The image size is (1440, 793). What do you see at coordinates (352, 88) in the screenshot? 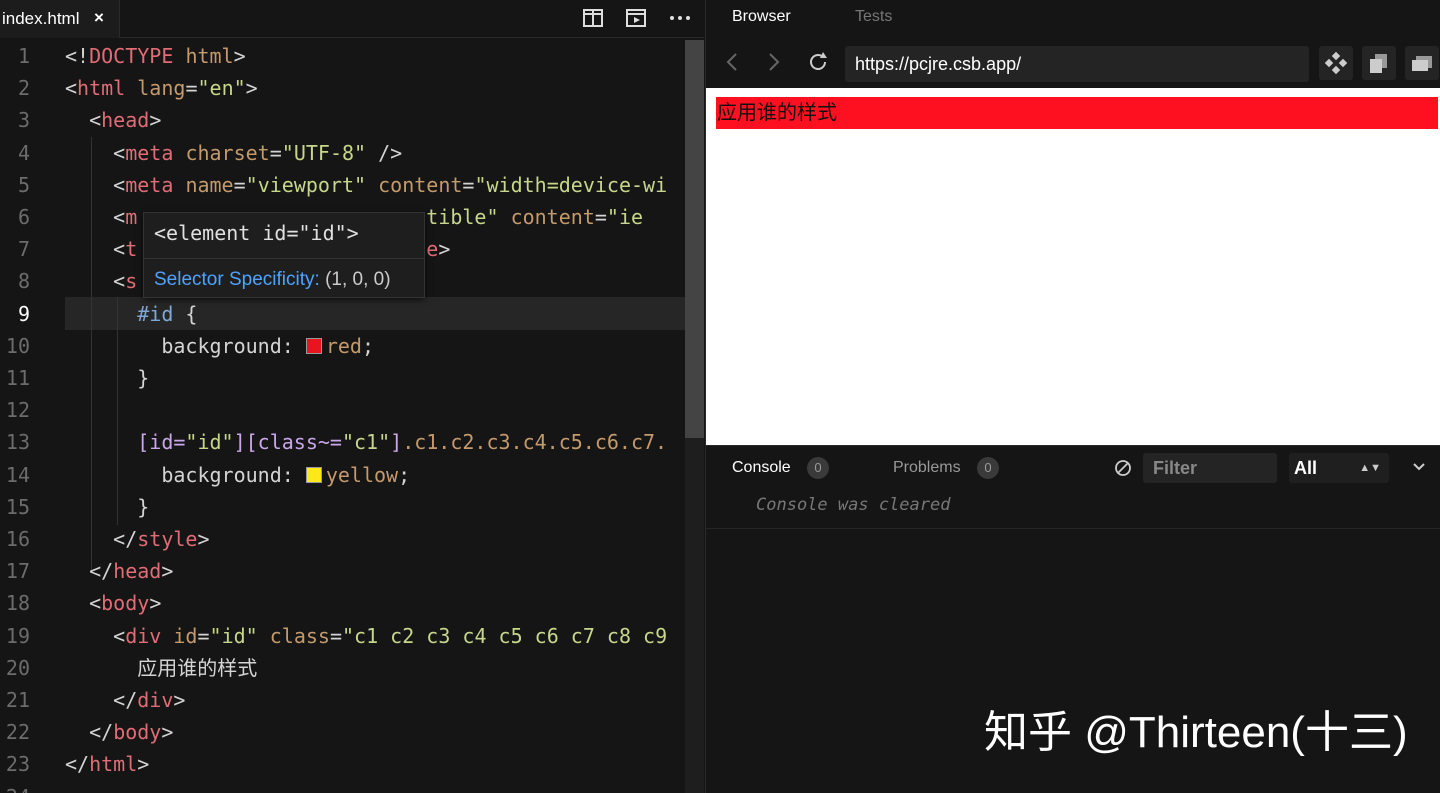
I see `code-line: 2 <html lang="en">` at bounding box center [352, 88].